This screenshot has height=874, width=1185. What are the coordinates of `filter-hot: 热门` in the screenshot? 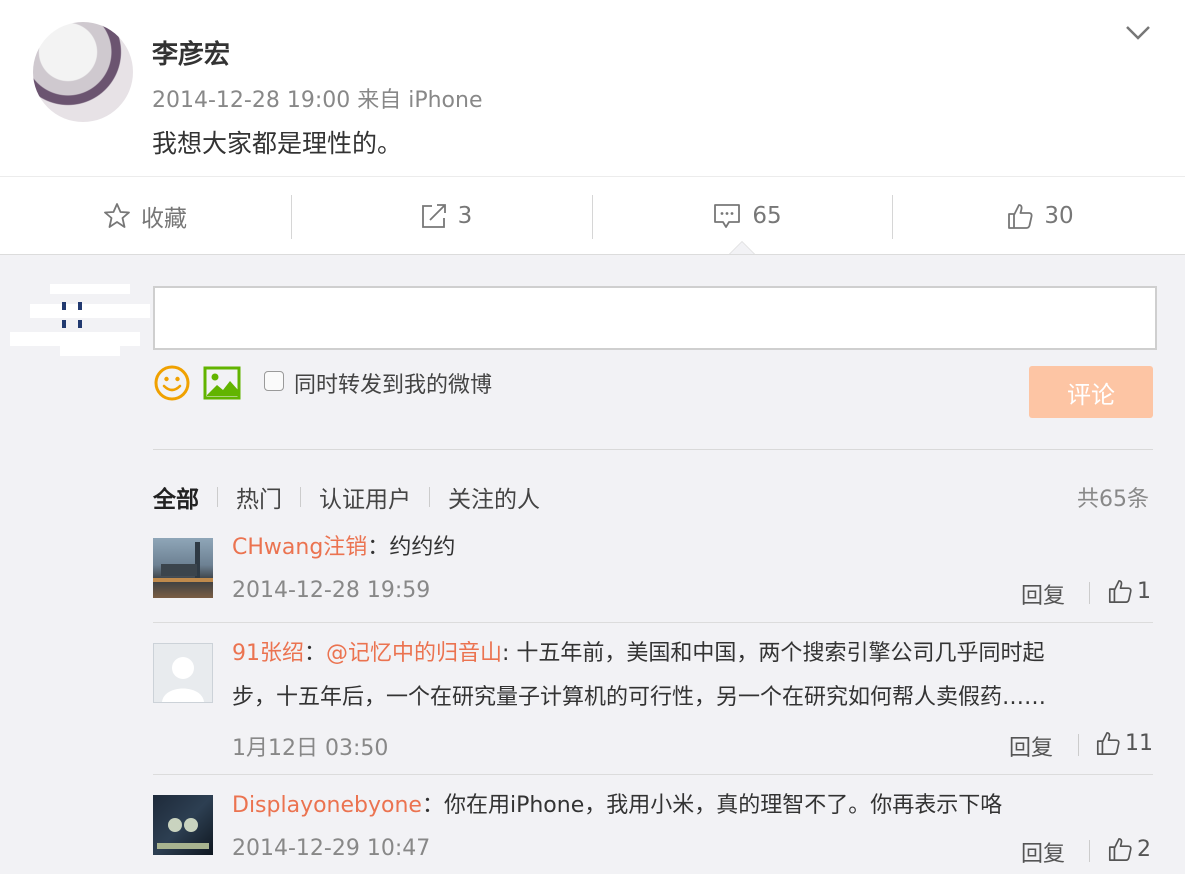 It's located at (259, 497).